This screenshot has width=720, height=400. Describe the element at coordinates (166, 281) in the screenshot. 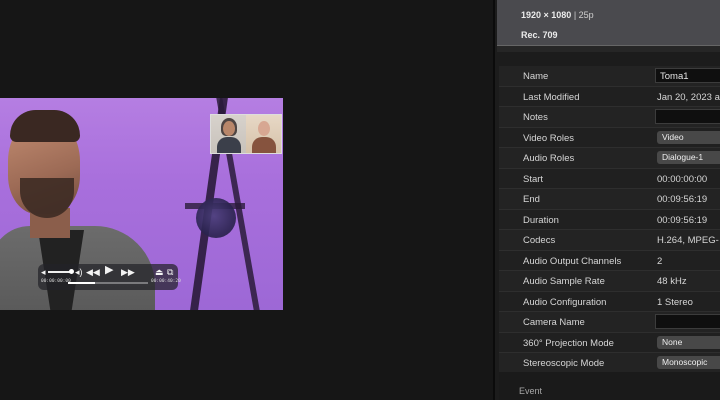

I see `duration-time: 00:00:40:20` at that location.